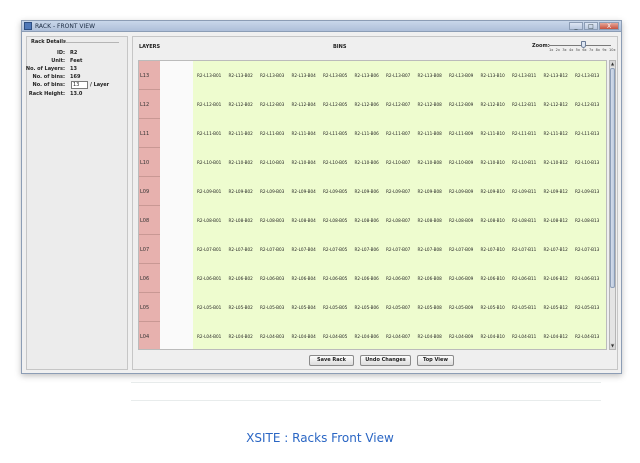 This screenshot has height=463, width=640. What do you see at coordinates (272, 336) in the screenshot?
I see `bin-cell: R2-L04-B03` at bounding box center [272, 336].